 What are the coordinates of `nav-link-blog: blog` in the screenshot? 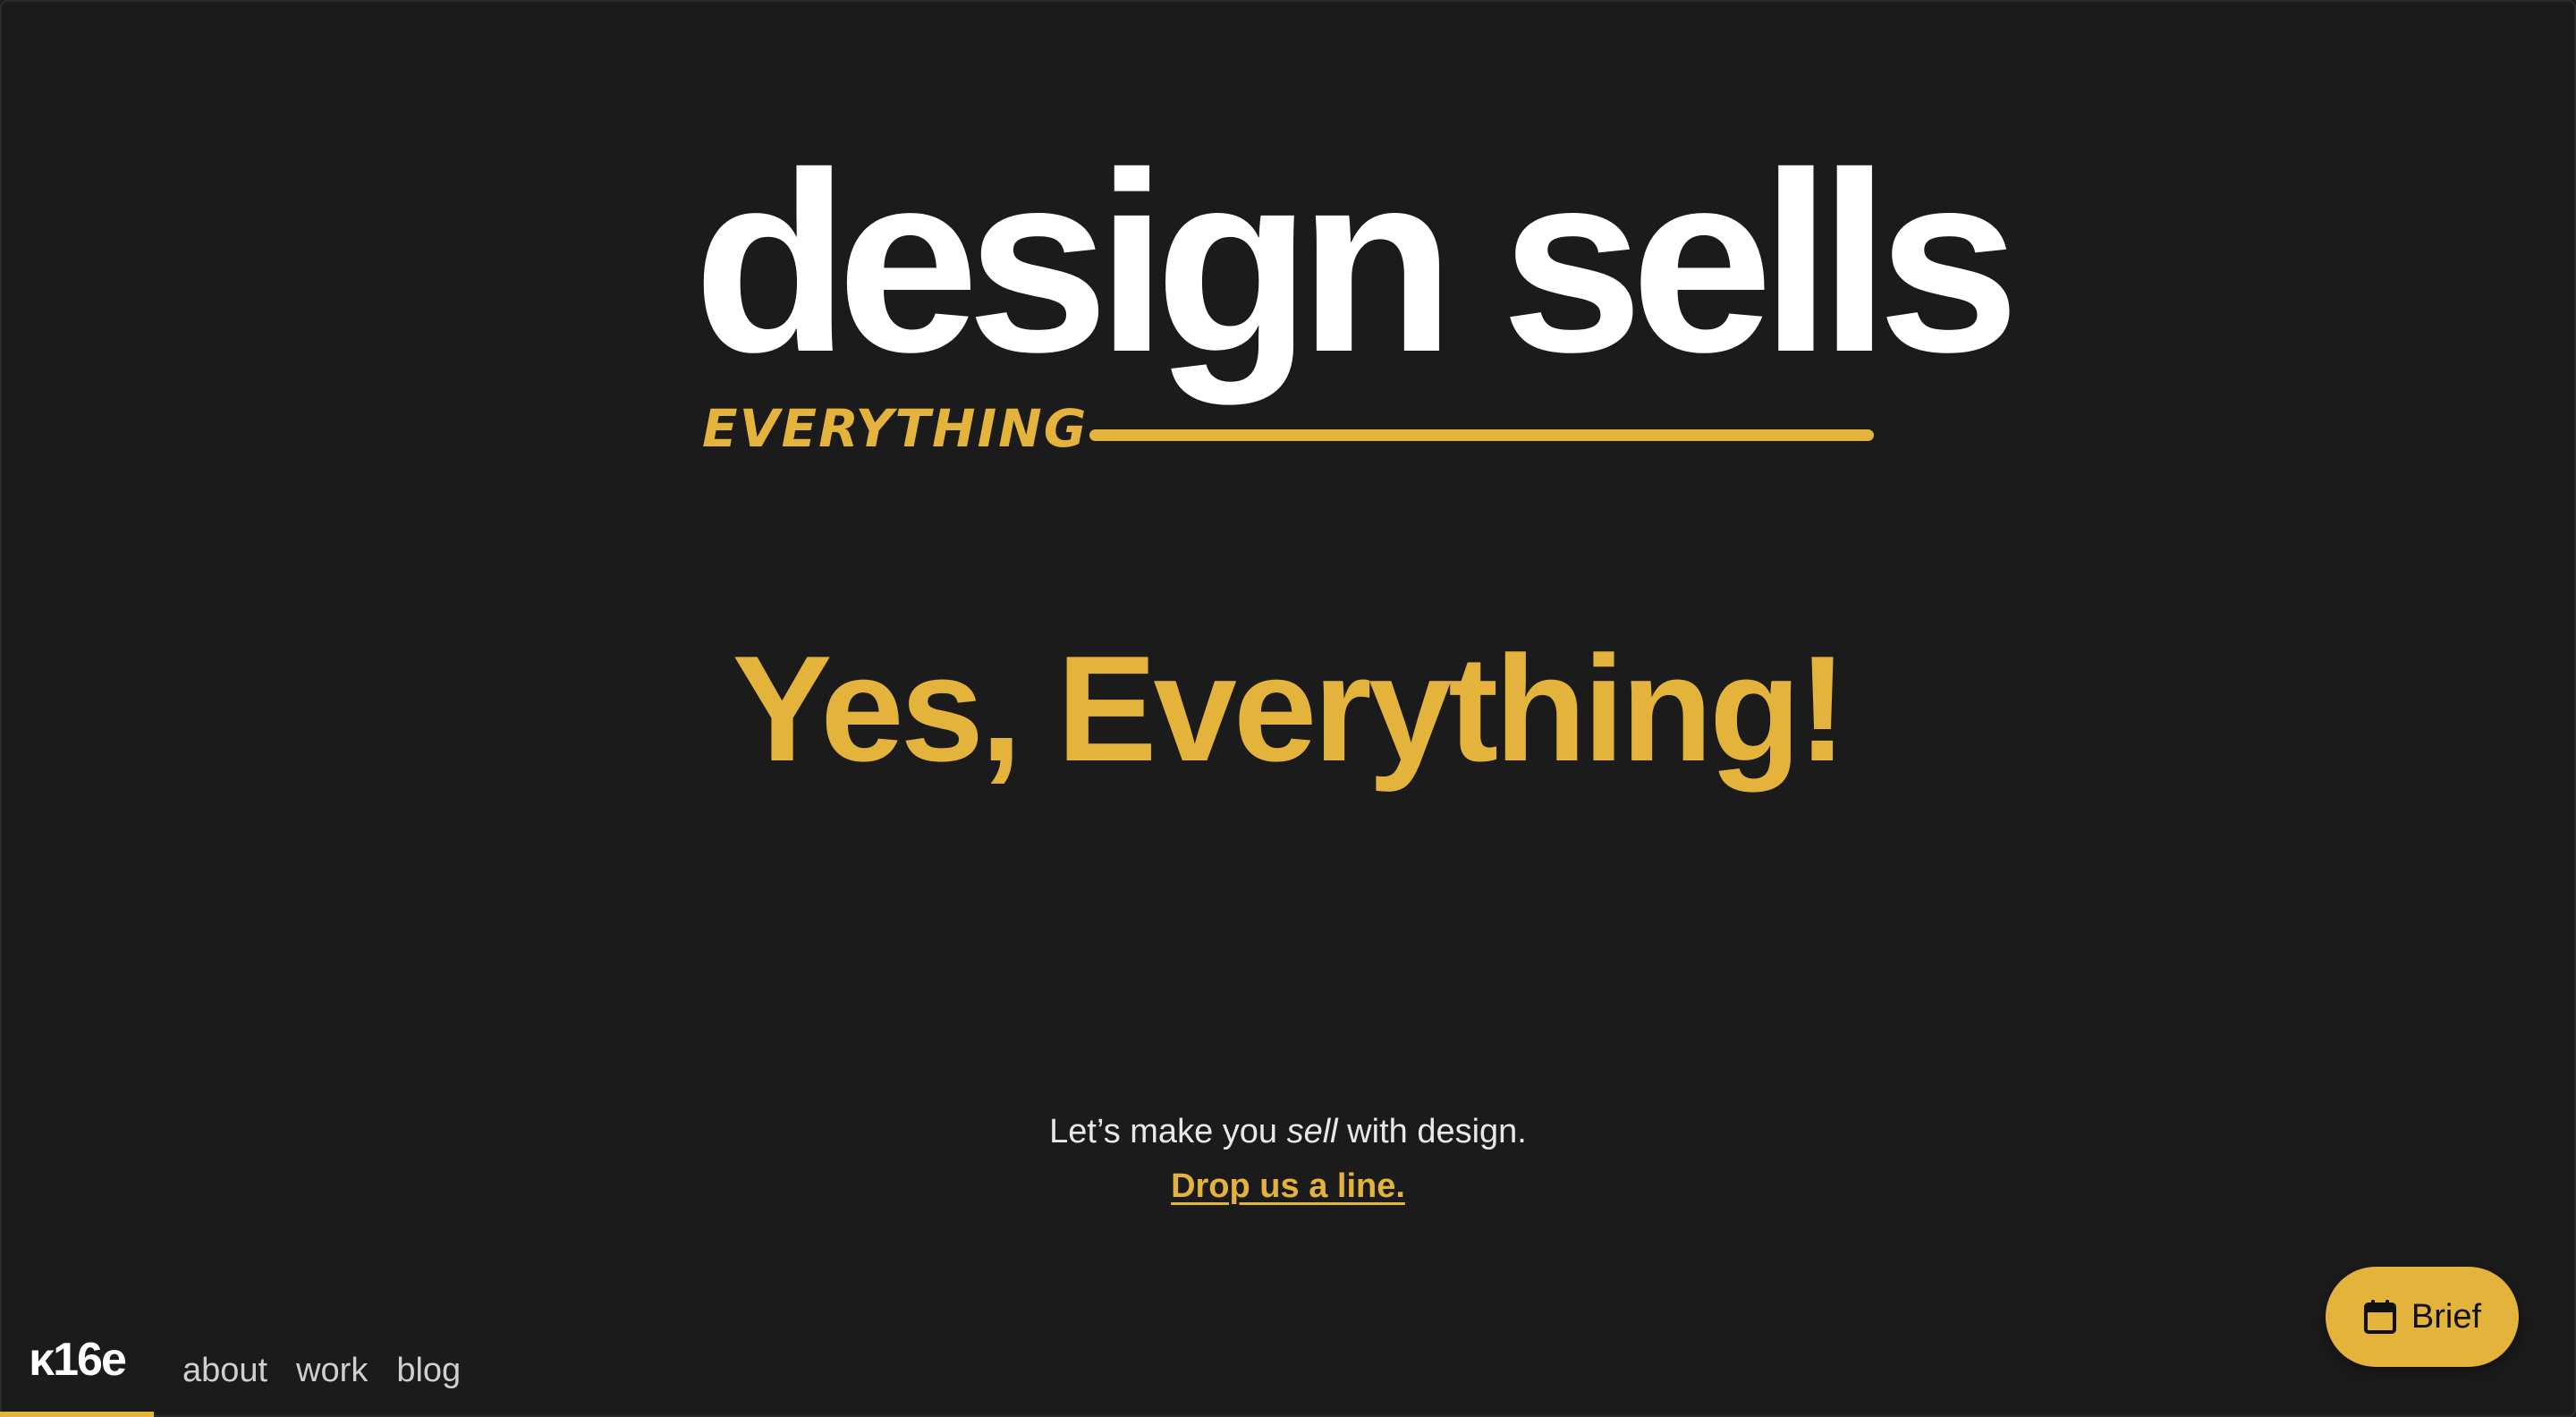 It's located at (428, 1384).